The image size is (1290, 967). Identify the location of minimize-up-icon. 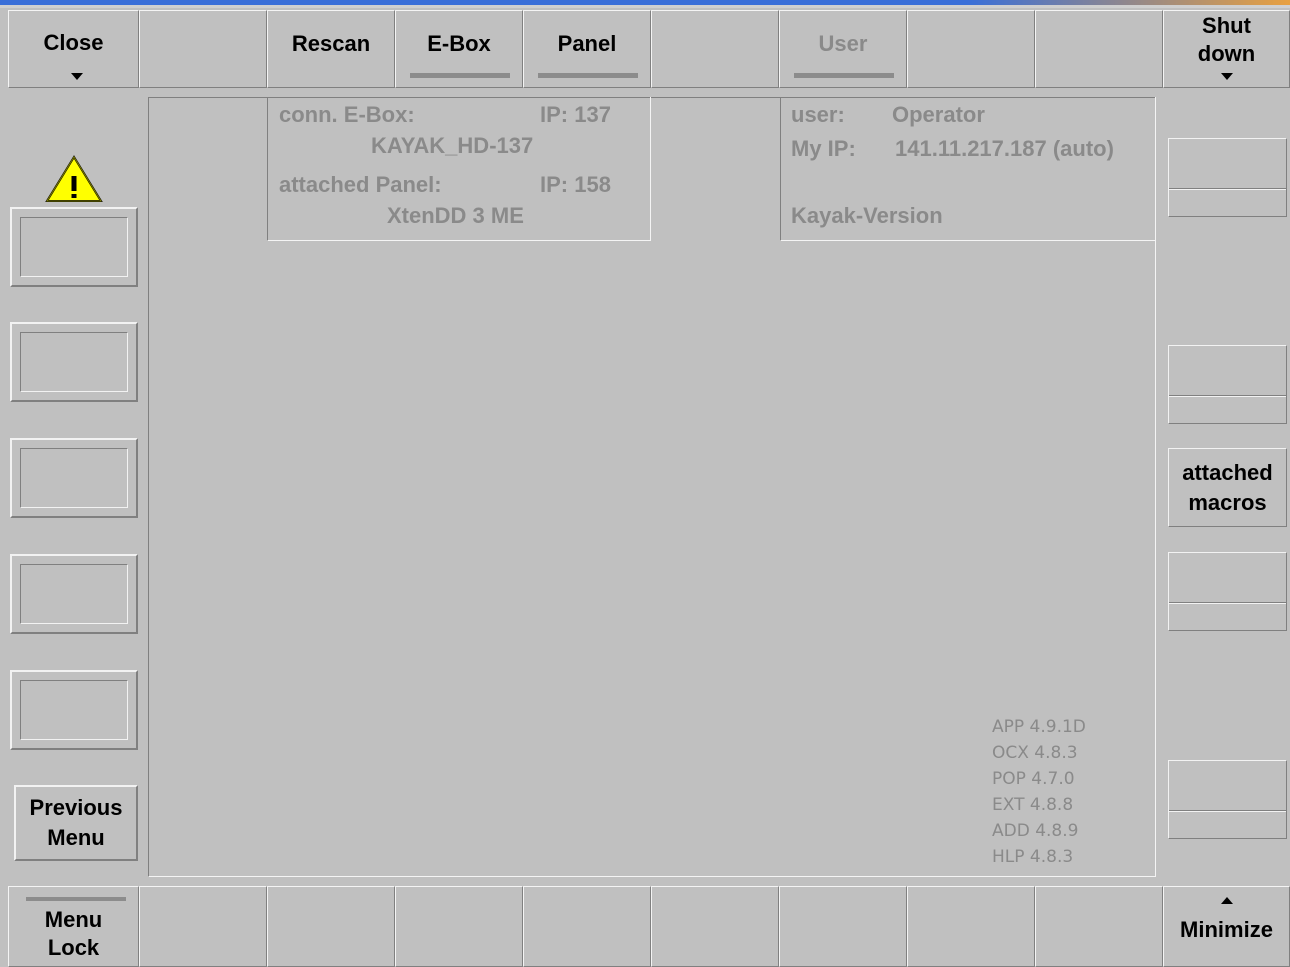
(1227, 900).